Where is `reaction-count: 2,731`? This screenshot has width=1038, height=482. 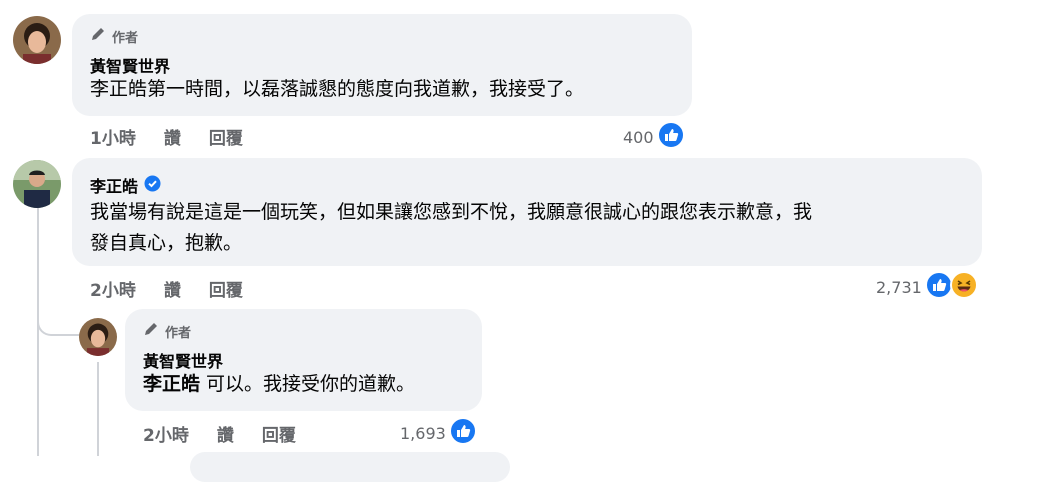
reaction-count: 2,731 is located at coordinates (899, 287).